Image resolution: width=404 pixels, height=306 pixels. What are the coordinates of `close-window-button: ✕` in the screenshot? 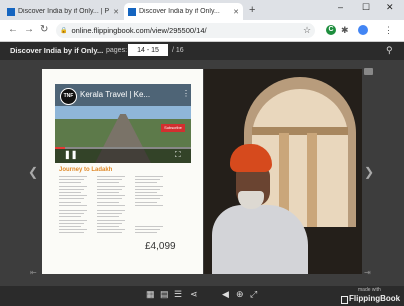 It's located at (390, 7).